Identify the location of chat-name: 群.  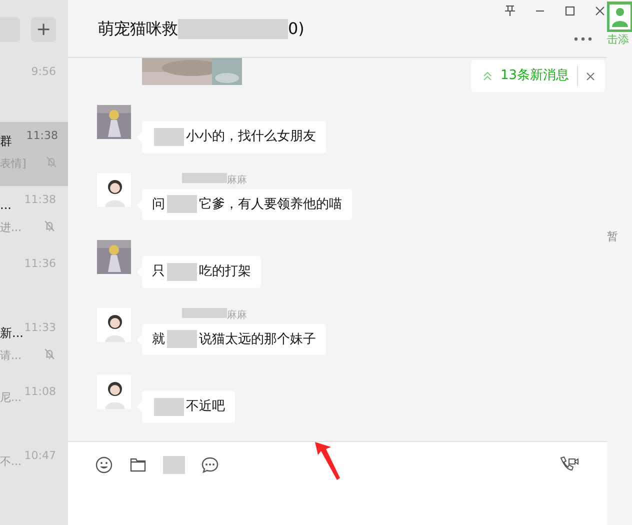
(6, 141).